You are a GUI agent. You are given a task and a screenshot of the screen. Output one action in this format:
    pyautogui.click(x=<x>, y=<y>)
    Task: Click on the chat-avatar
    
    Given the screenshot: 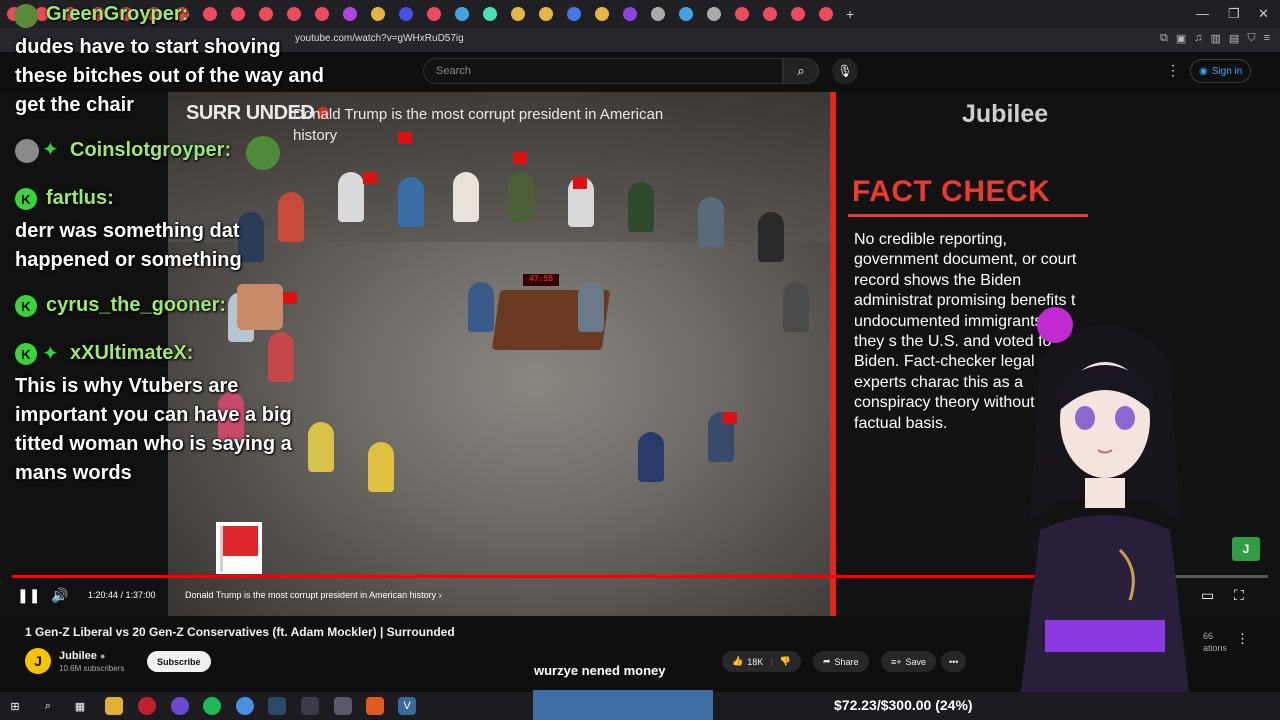 What is the action you would take?
    pyautogui.click(x=26, y=16)
    